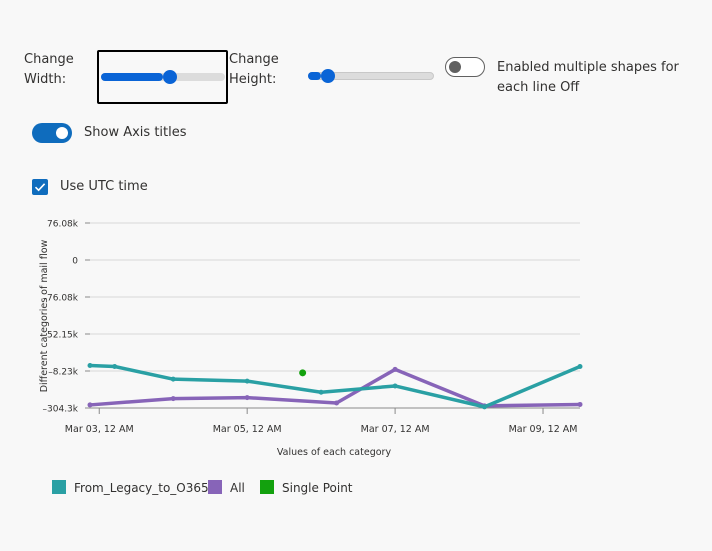 This screenshot has height=551, width=712. What do you see at coordinates (215, 487) in the screenshot?
I see `legend-swatch-all` at bounding box center [215, 487].